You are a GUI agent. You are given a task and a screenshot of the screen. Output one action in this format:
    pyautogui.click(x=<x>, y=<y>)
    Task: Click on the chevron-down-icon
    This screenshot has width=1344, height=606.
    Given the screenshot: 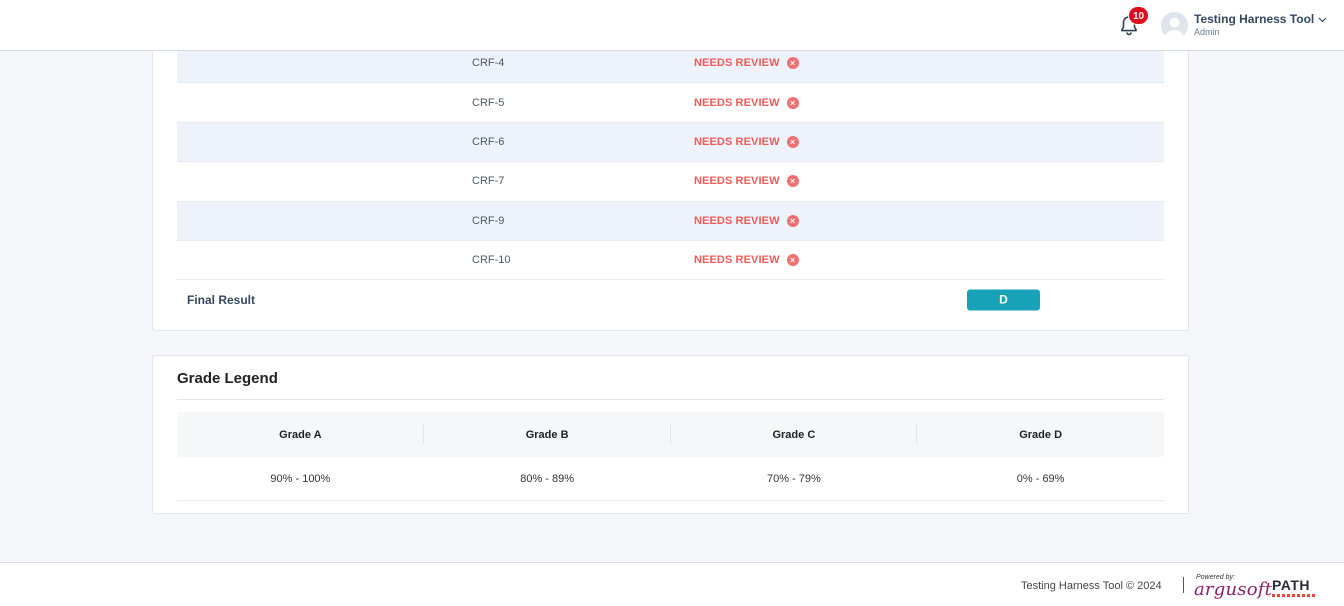 What is the action you would take?
    pyautogui.click(x=1322, y=19)
    